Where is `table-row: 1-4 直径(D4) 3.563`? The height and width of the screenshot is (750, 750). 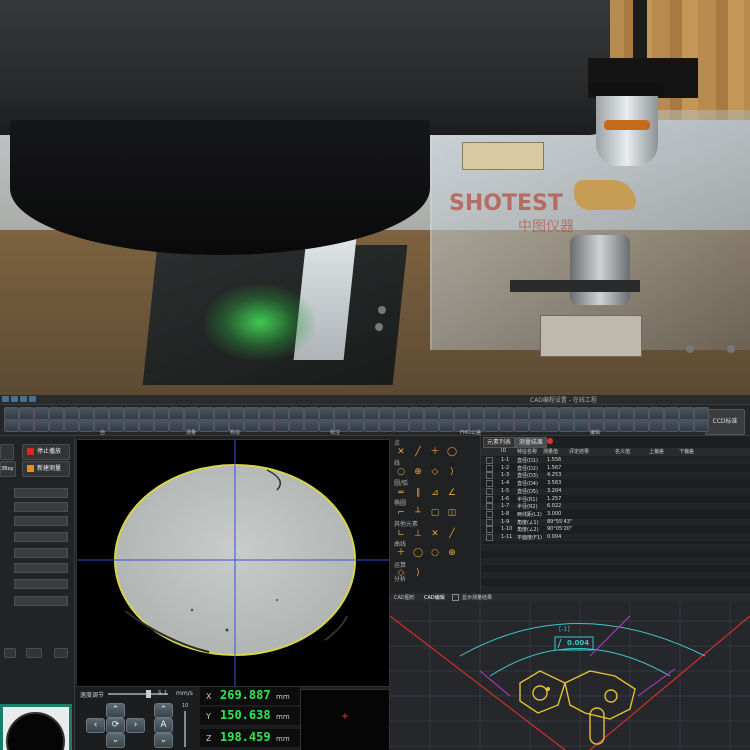 table-row: 1-4 直径(D4) 3.563 is located at coordinates (615, 484).